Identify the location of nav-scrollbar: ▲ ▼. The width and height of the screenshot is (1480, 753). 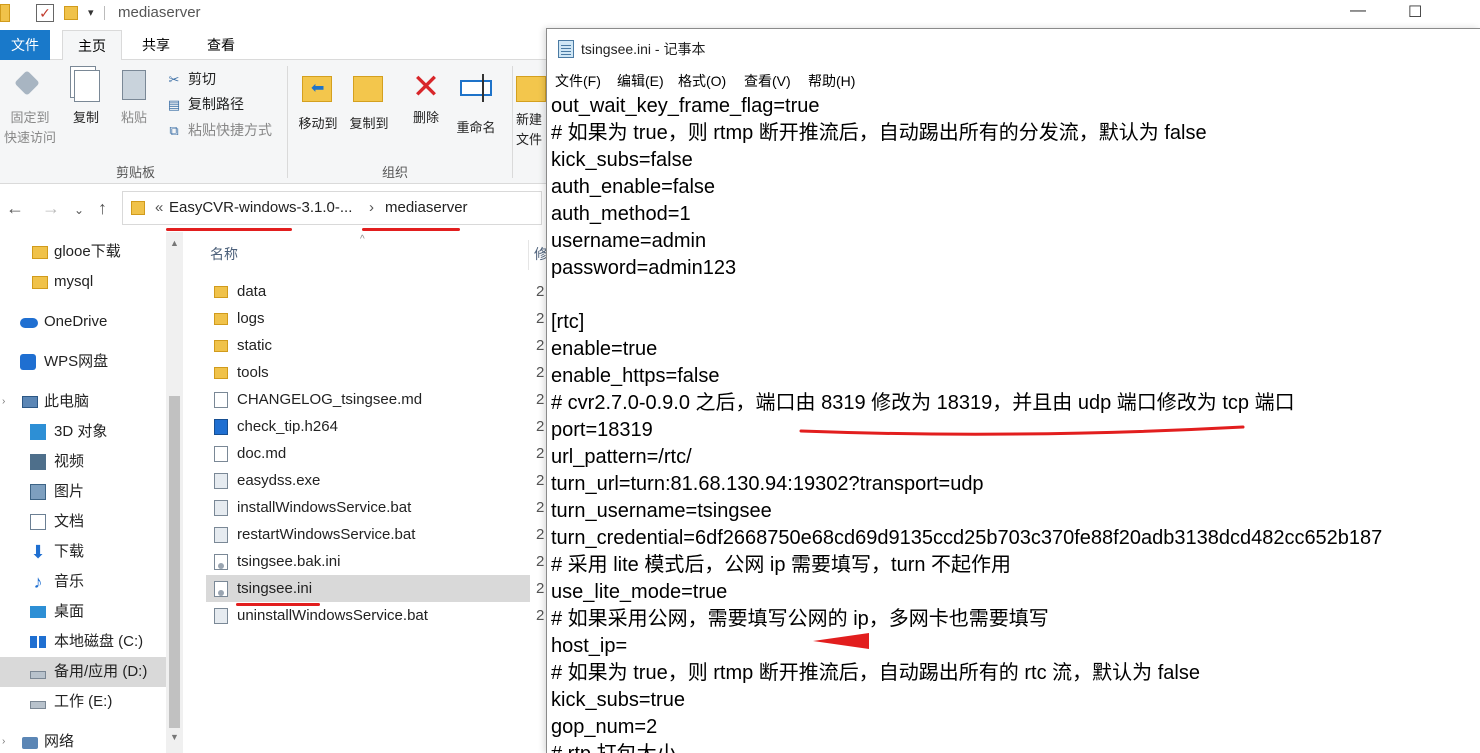
(174, 492).